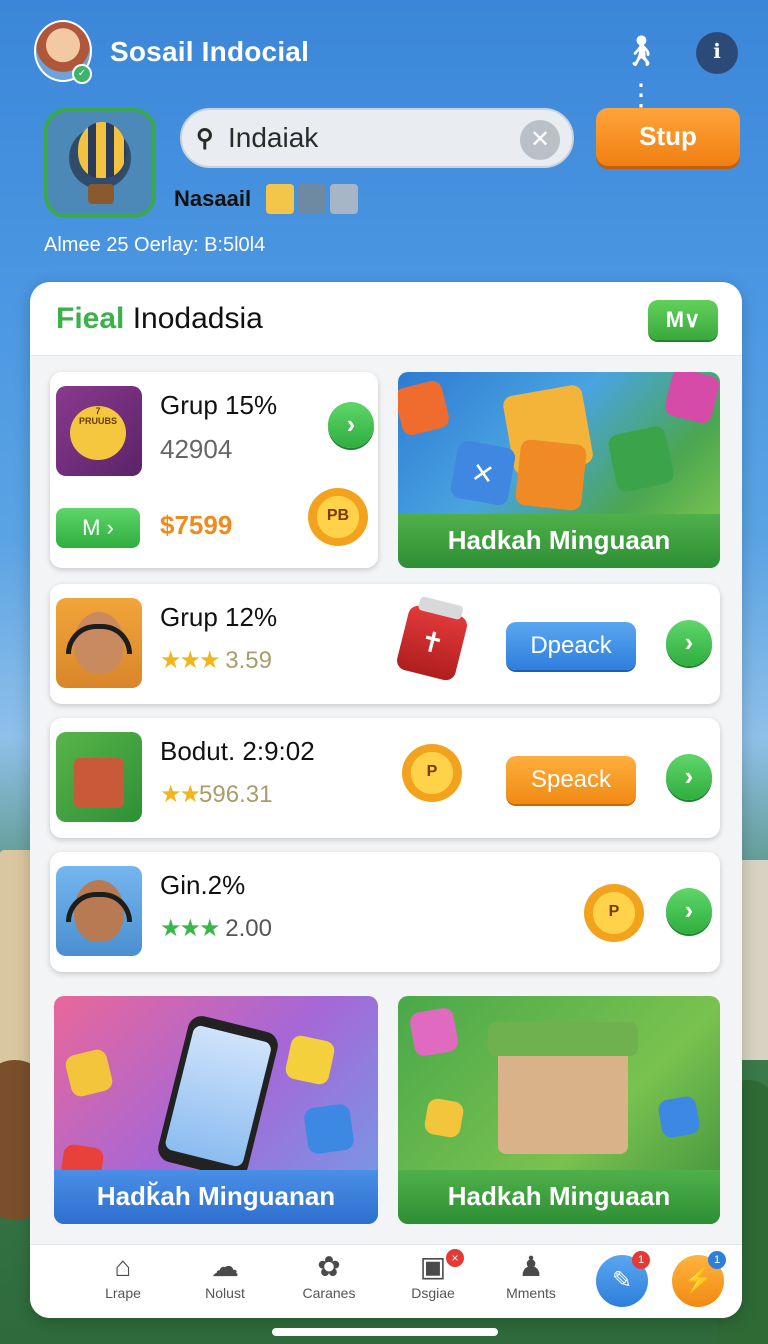 This screenshot has height=1344, width=768. What do you see at coordinates (219, 405) in the screenshot?
I see `featured-title: Grup 15%` at bounding box center [219, 405].